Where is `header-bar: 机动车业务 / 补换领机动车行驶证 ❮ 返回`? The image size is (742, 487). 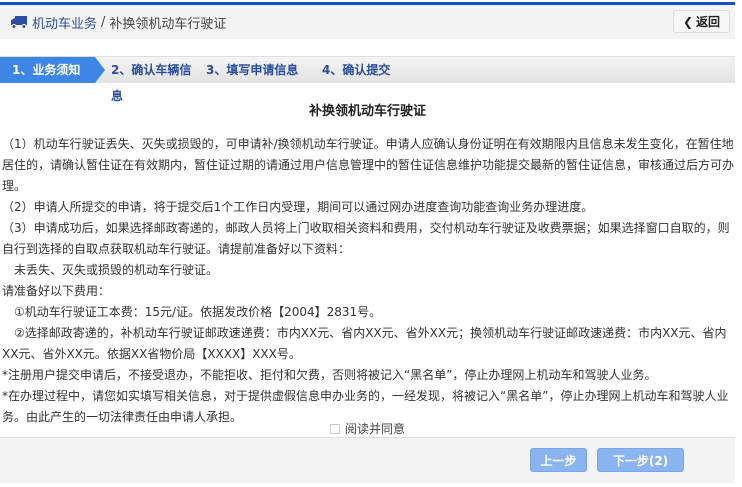 header-bar: 机动车业务 / 补换领机动车行驶证 ❮ 返回 is located at coordinates (367, 22).